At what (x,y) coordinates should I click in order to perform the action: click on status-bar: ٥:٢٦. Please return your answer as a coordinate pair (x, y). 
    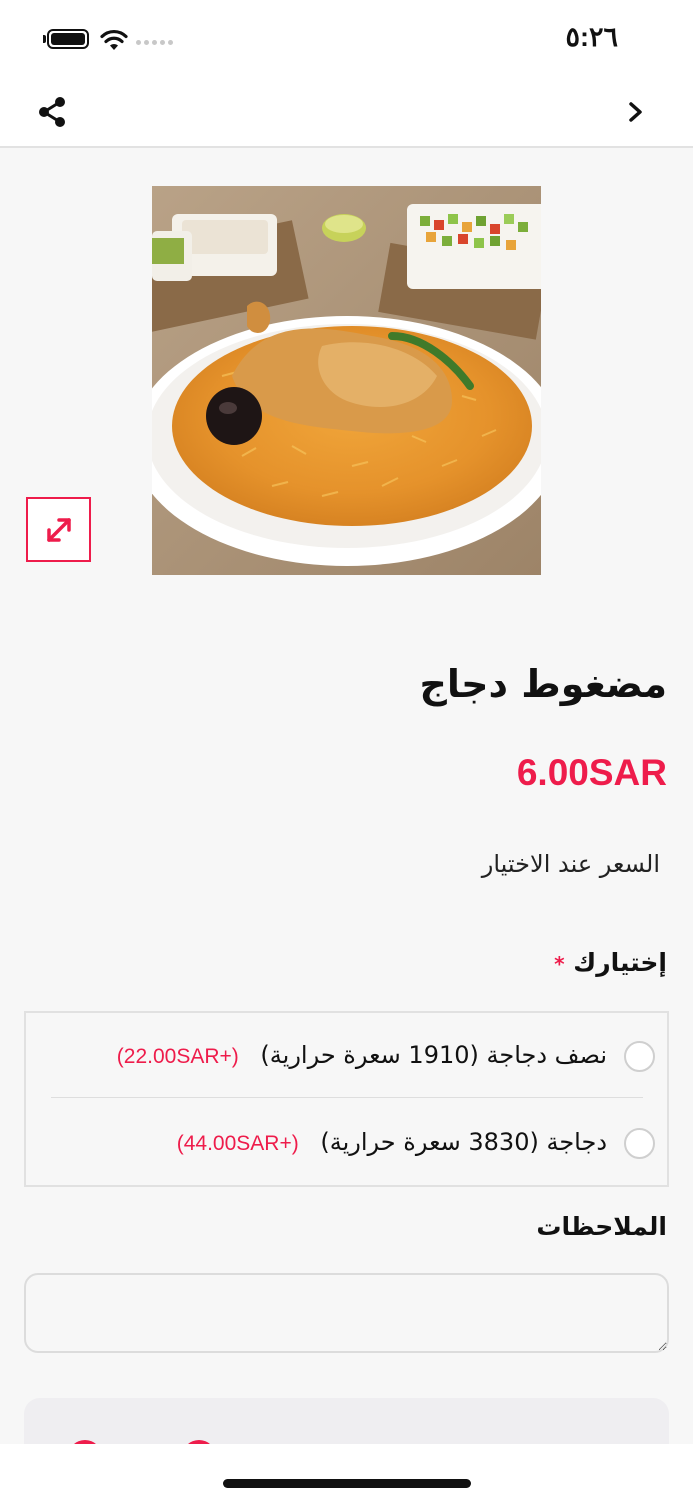
    Looking at the image, I should click on (346, 37).